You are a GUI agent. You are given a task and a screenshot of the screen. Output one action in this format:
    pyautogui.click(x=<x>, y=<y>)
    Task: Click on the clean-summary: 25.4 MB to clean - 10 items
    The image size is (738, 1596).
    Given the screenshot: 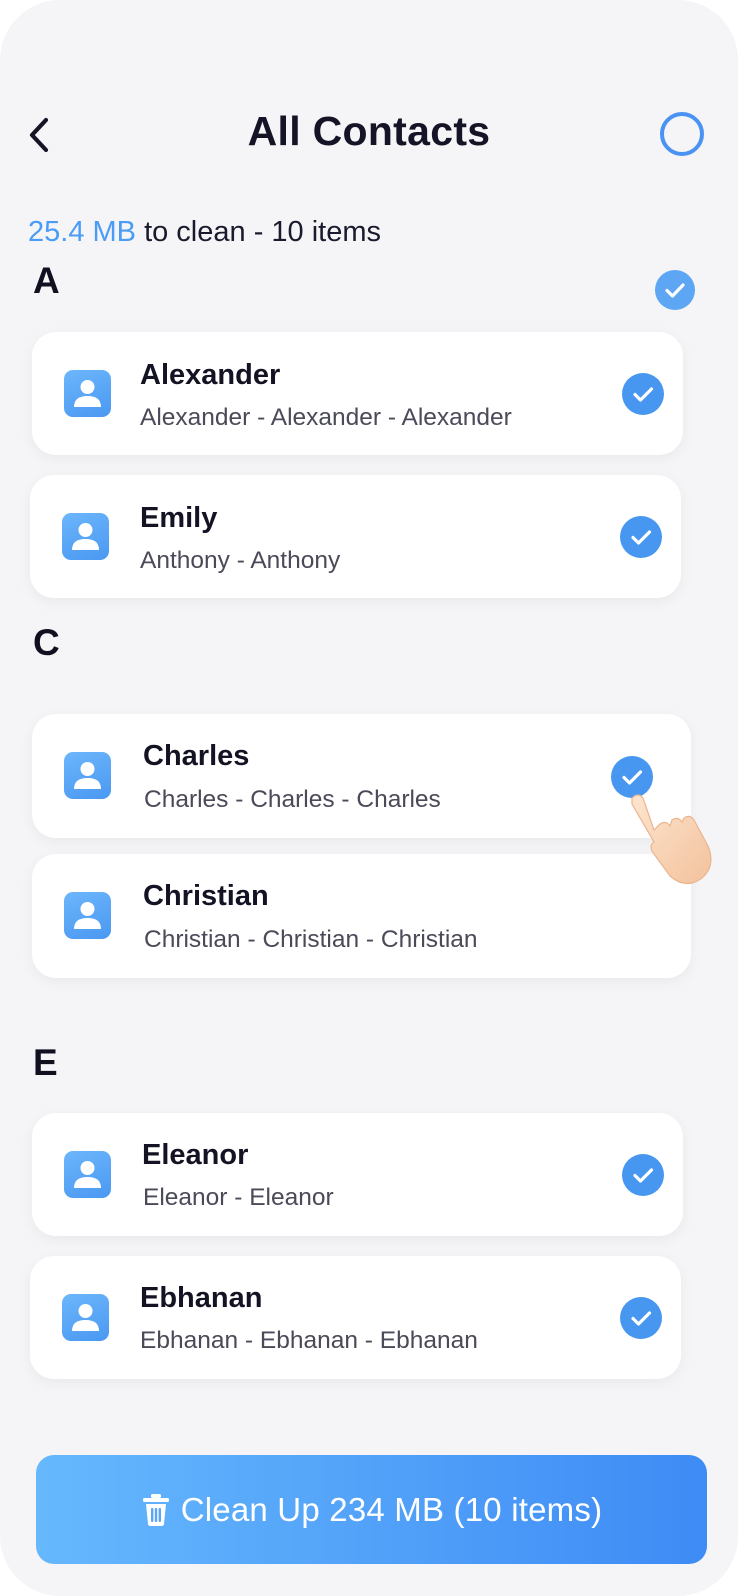 What is the action you would take?
    pyautogui.click(x=204, y=232)
    